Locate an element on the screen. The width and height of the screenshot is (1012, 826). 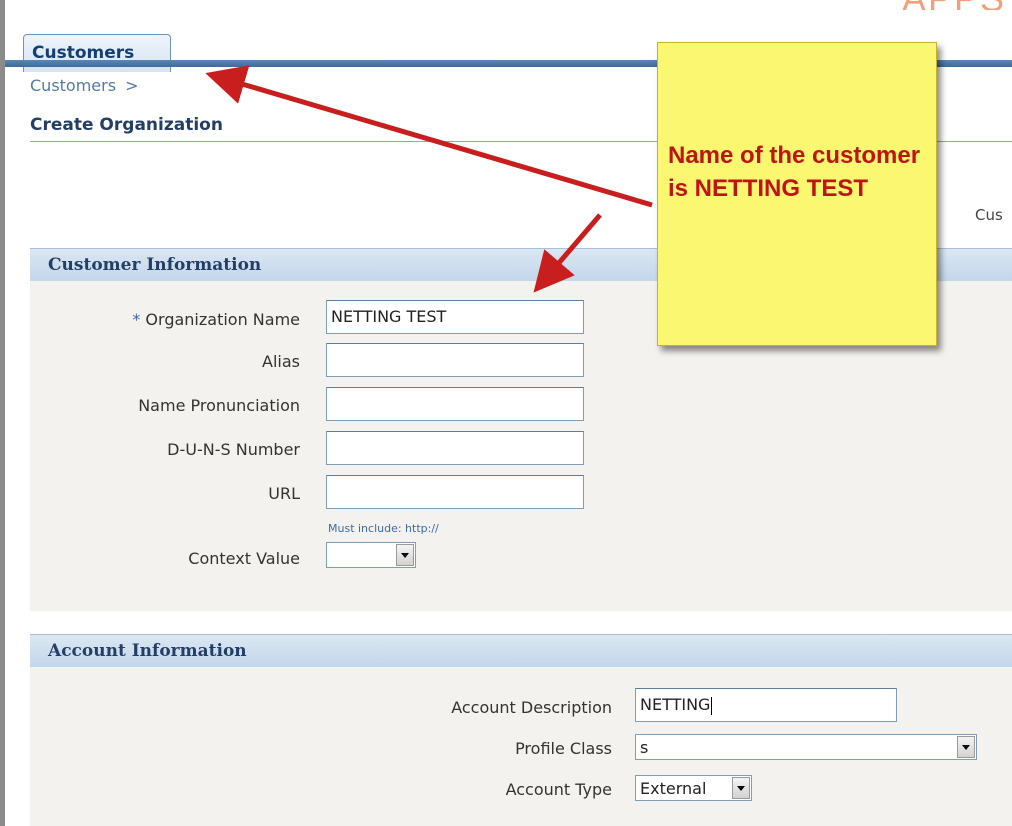
account-description-value: NETTING is located at coordinates (675, 704).